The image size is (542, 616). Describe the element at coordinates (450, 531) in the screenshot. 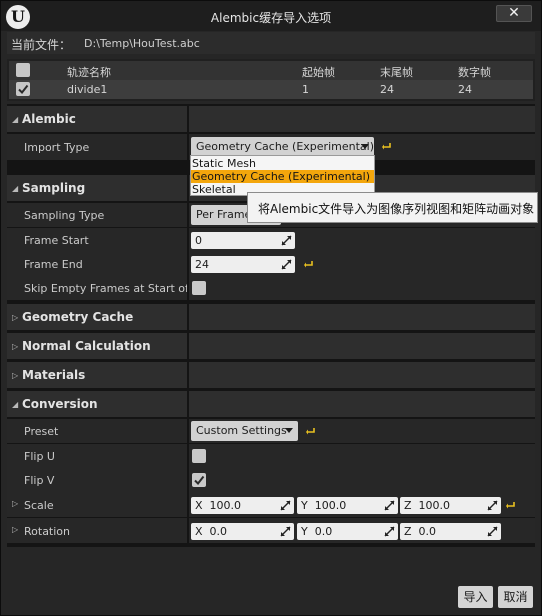

I see `rotation-z-input: Z 0.0` at that location.